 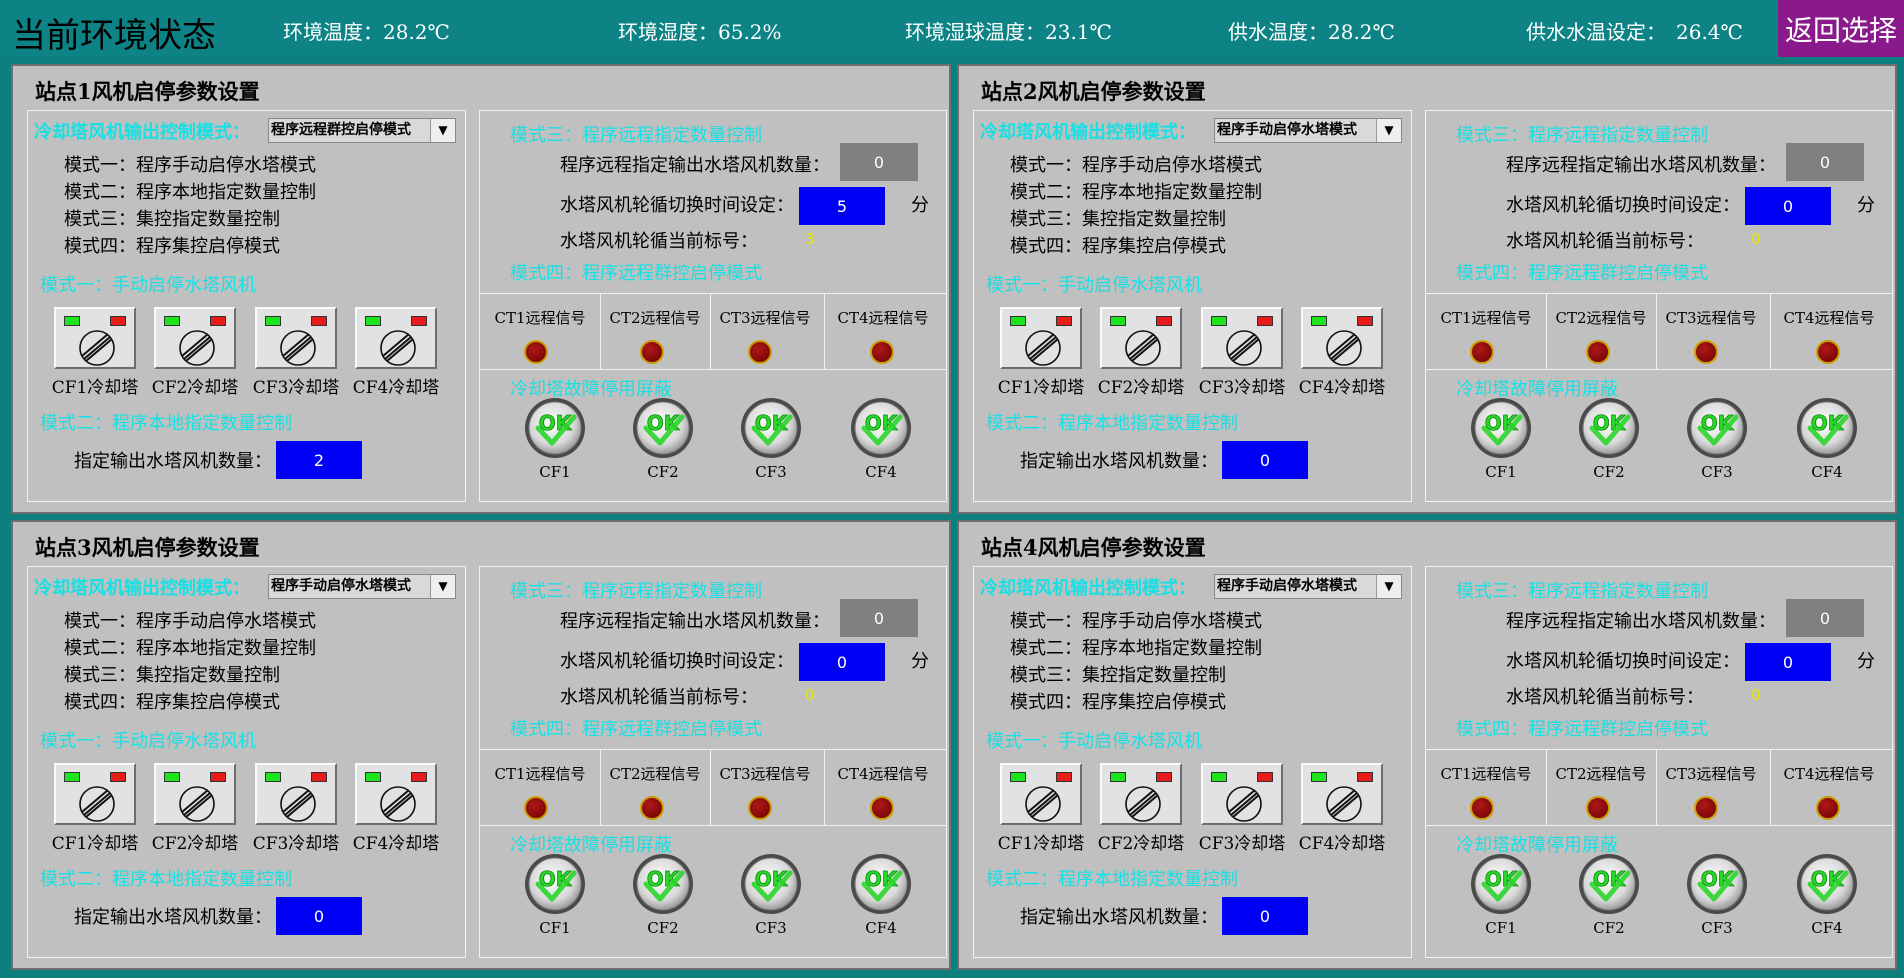 I want to click on fault-shield-label: CF3, so click(x=771, y=472).